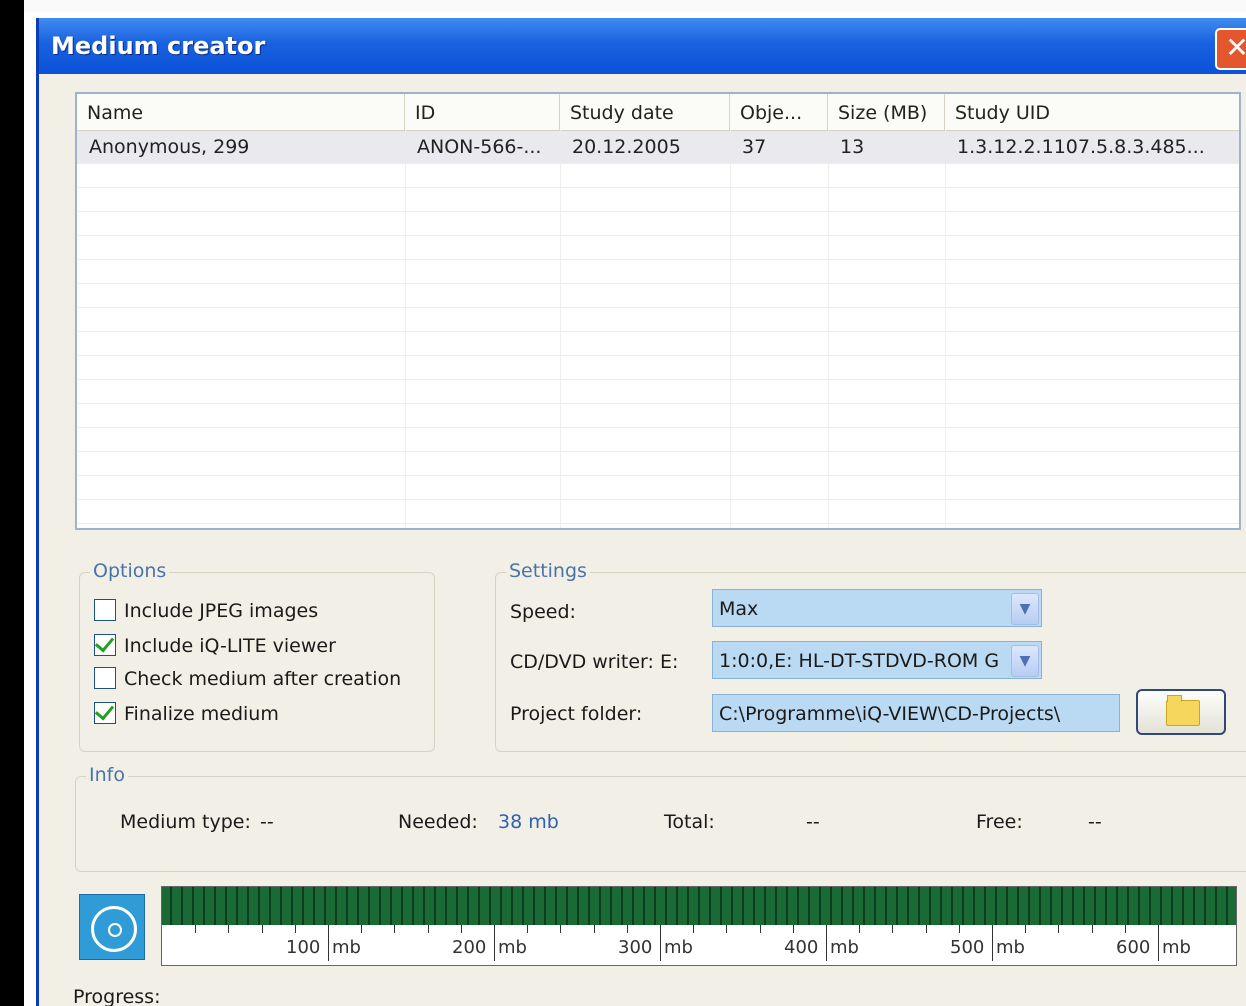 This screenshot has width=1246, height=1006. What do you see at coordinates (645, 112) in the screenshot?
I see `column-header-study-date: Study date` at bounding box center [645, 112].